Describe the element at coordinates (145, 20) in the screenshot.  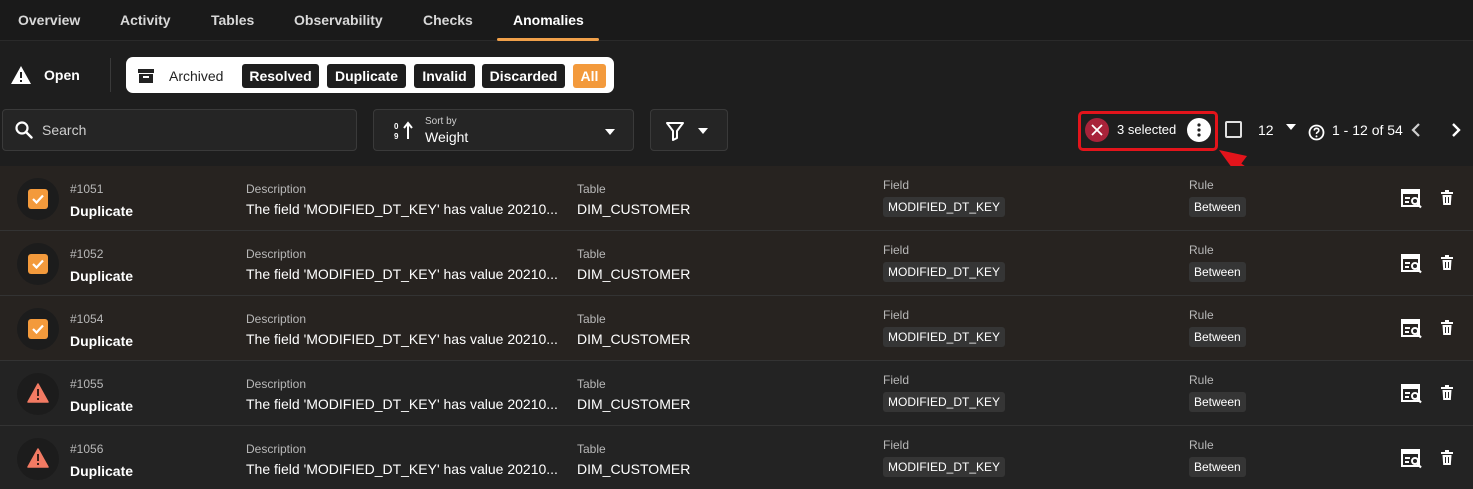
I see `tab-activity: Activity` at that location.